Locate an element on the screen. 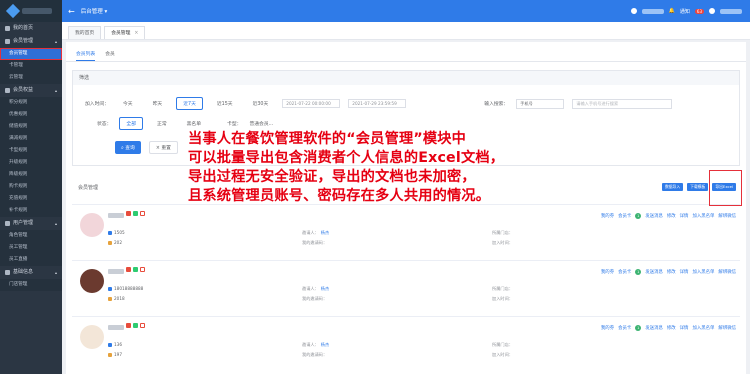  status-option: 正常 is located at coordinates (162, 123).